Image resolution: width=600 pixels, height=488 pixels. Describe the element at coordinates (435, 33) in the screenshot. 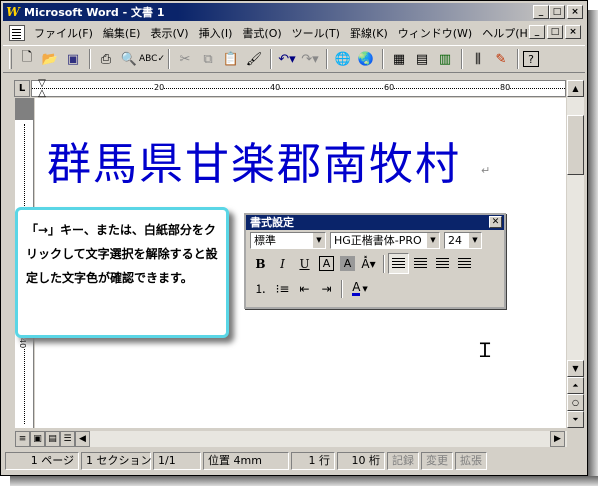

I see `menu-window: ウィンドウ(W)` at that location.